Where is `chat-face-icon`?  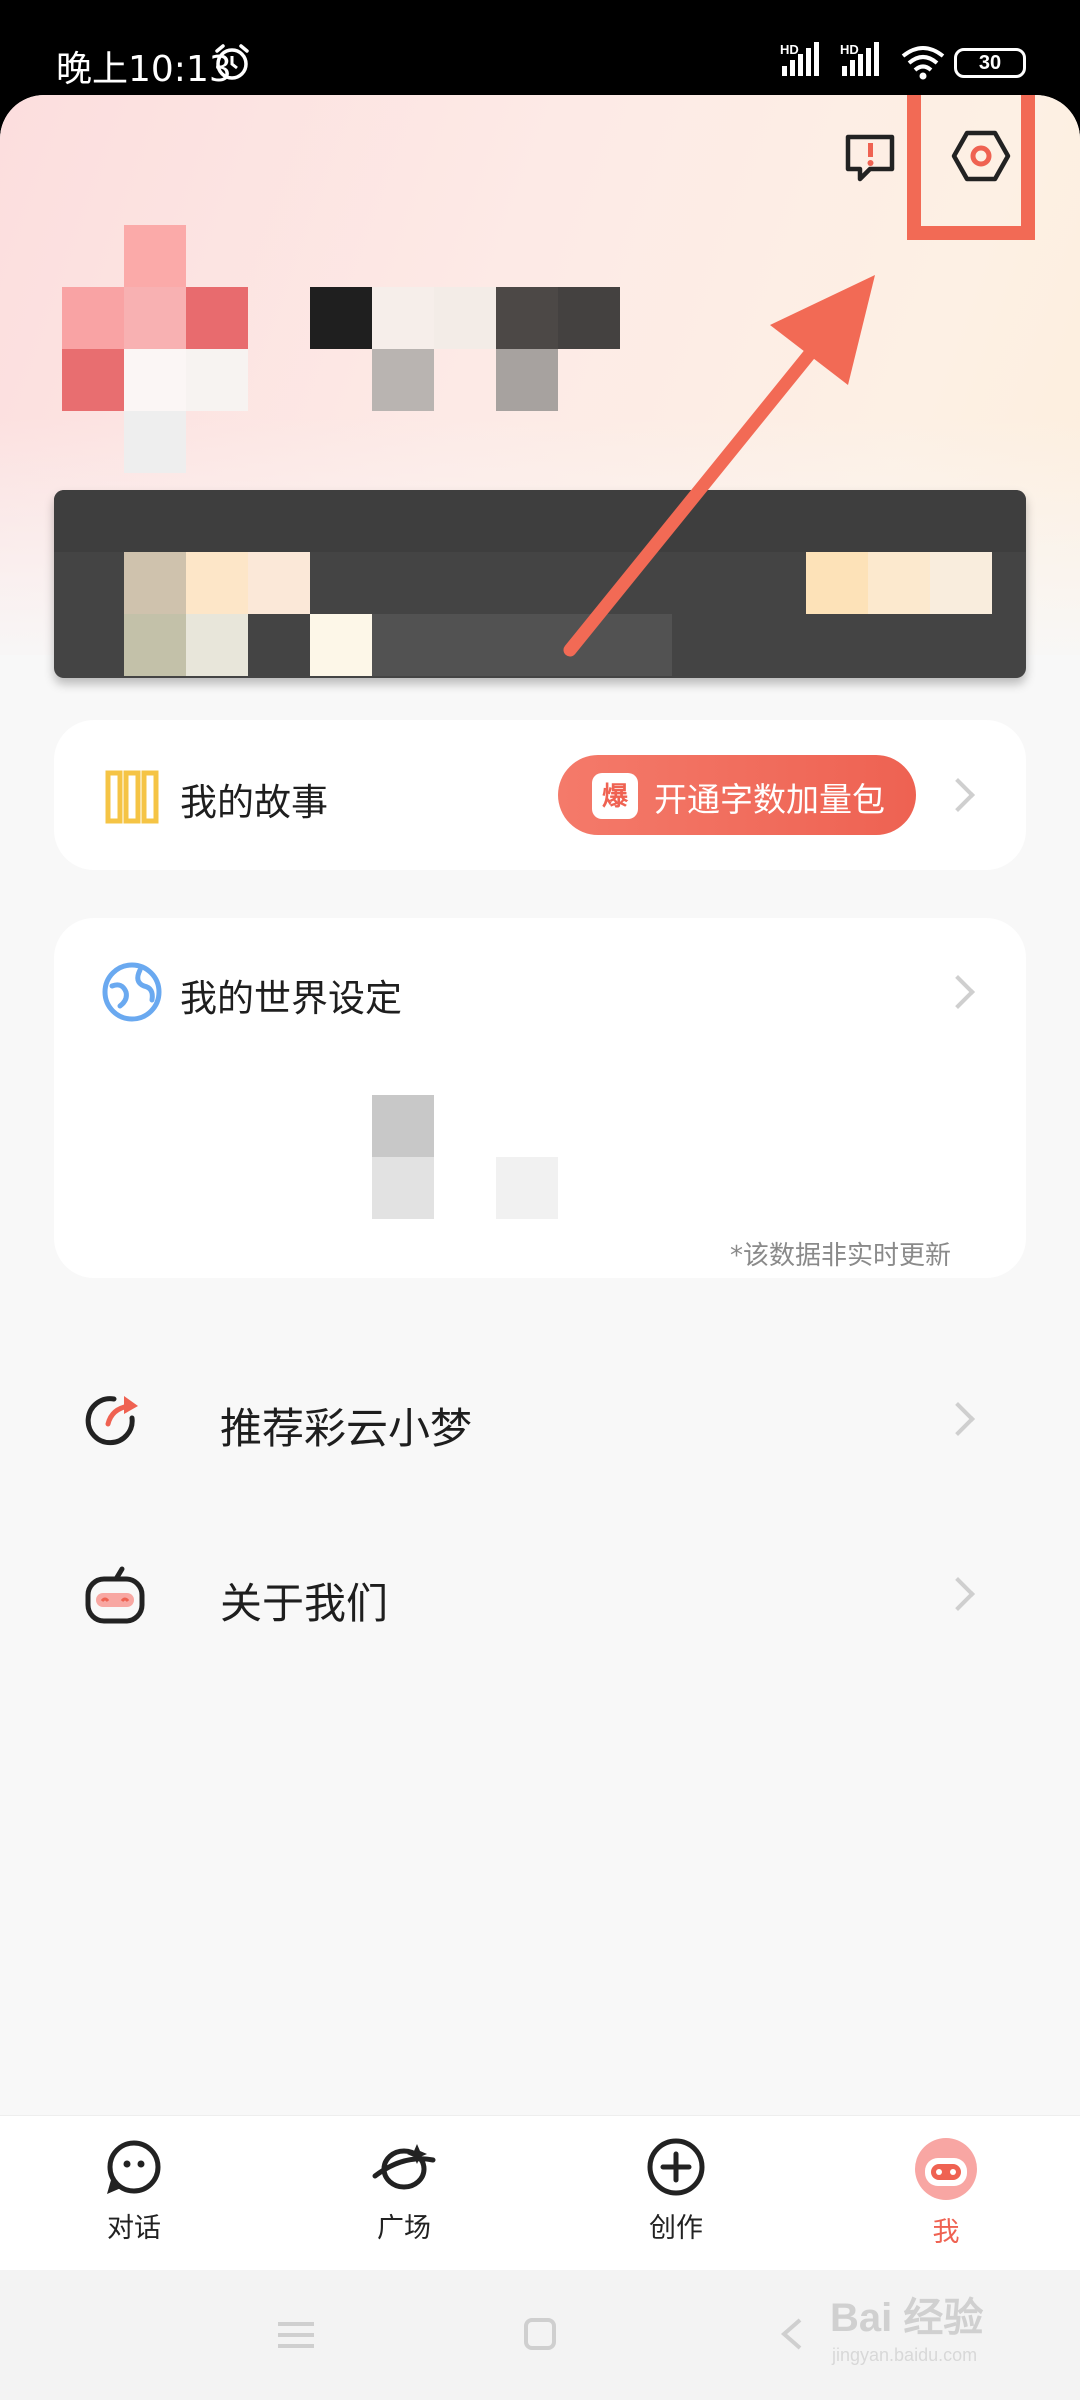 chat-face-icon is located at coordinates (134, 2167).